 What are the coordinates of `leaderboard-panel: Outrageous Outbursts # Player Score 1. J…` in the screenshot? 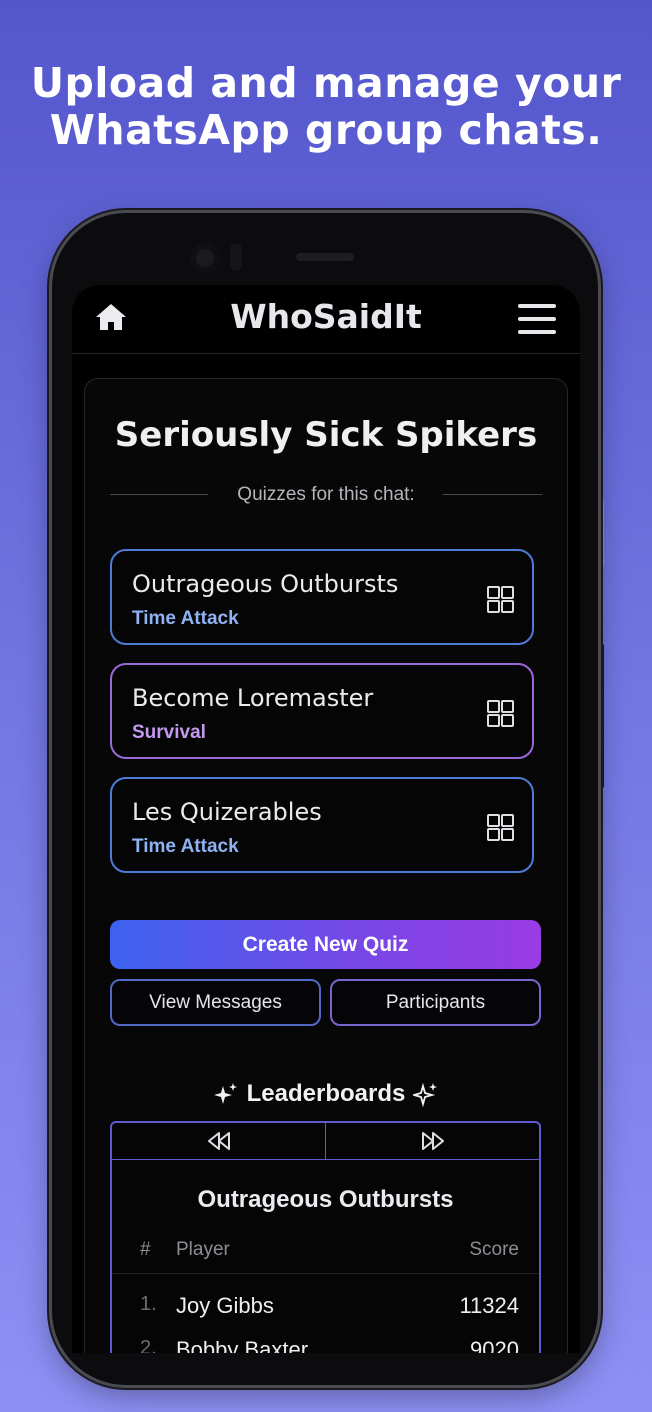 It's located at (325, 1237).